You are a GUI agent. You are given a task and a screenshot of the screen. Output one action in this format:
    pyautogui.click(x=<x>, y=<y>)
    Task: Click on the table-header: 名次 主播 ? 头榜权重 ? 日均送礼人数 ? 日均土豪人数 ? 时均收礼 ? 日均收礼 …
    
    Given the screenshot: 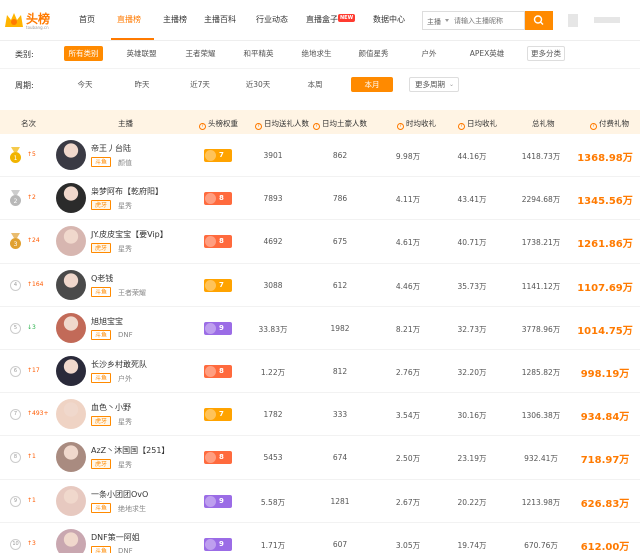 What is the action you would take?
    pyautogui.click(x=320, y=122)
    